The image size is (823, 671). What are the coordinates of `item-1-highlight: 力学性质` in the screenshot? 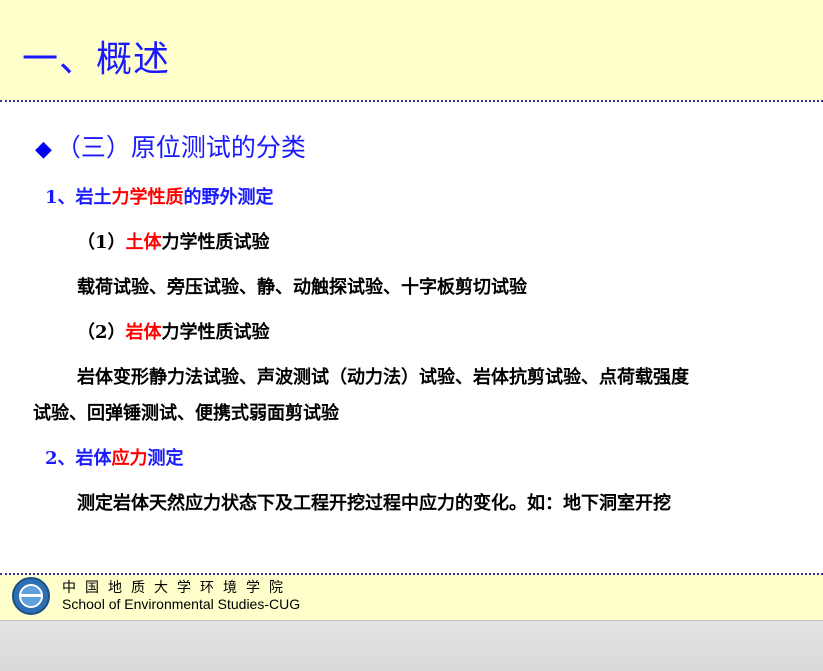 It's located at (147, 197).